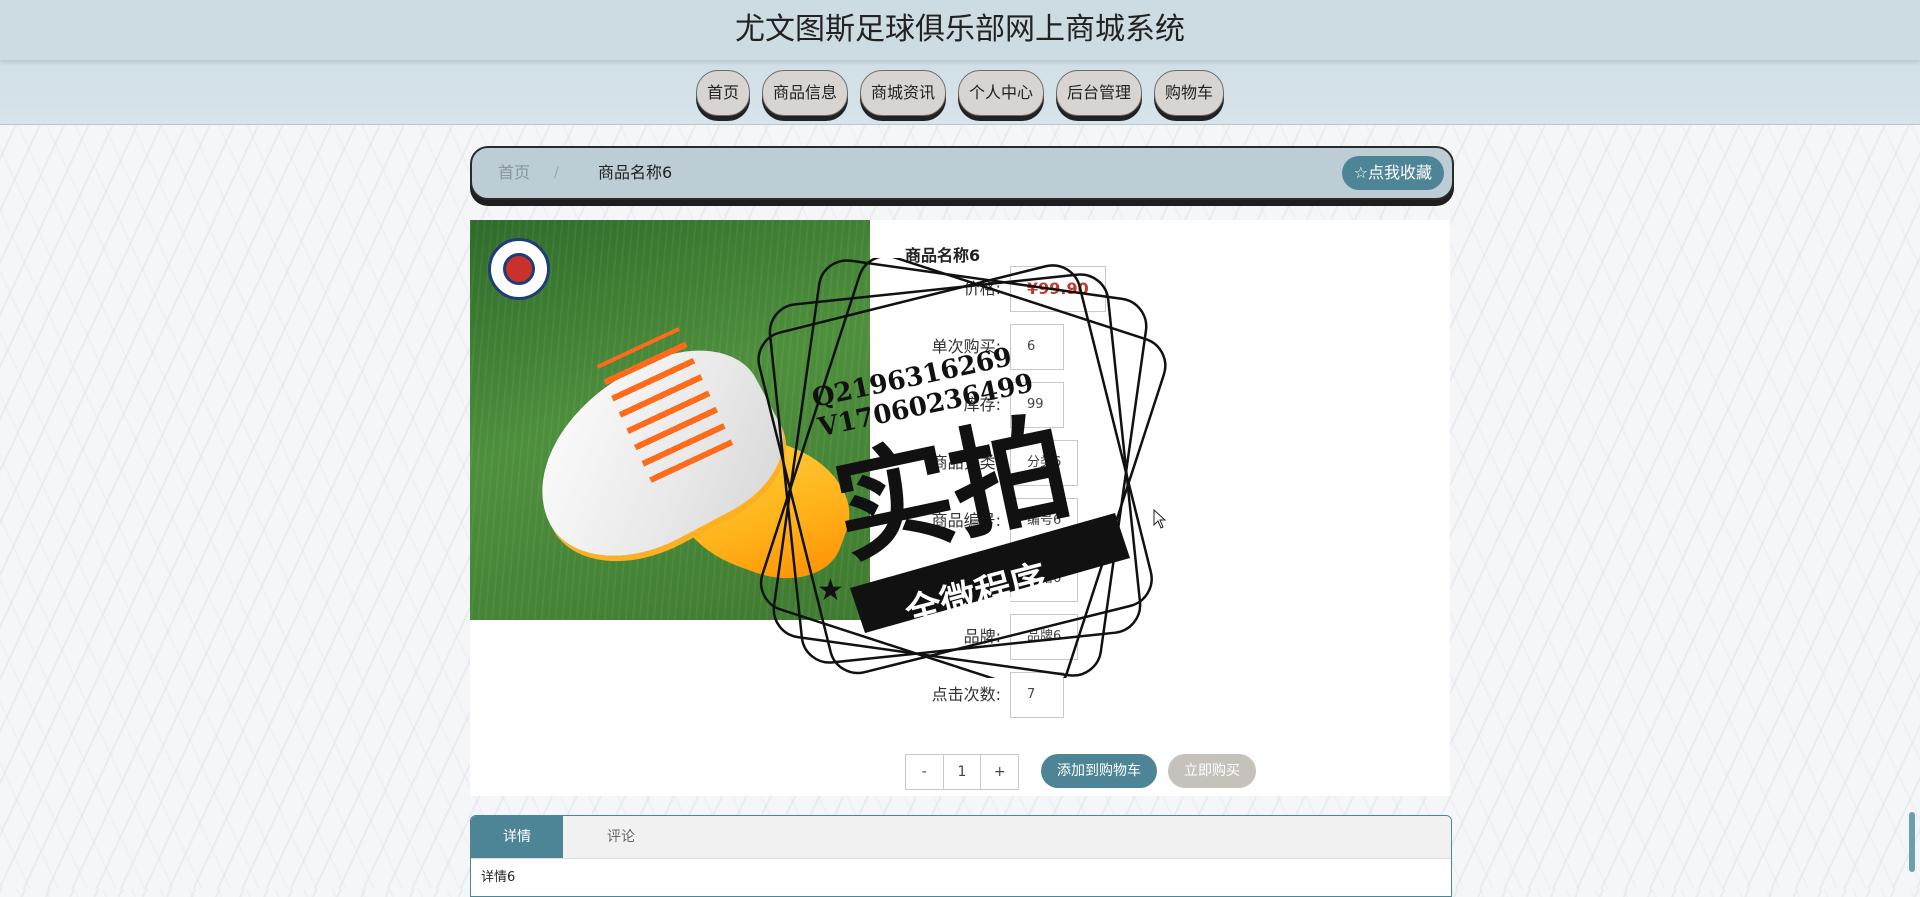 The height and width of the screenshot is (897, 1920). Describe the element at coordinates (982, 288) in the screenshot. I see `field-label: 价格:` at that location.